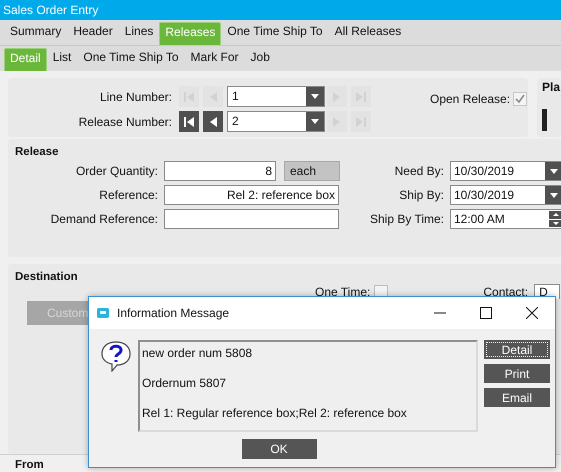 This screenshot has width=561, height=472. I want to click on skip-back-icon, so click(189, 122).